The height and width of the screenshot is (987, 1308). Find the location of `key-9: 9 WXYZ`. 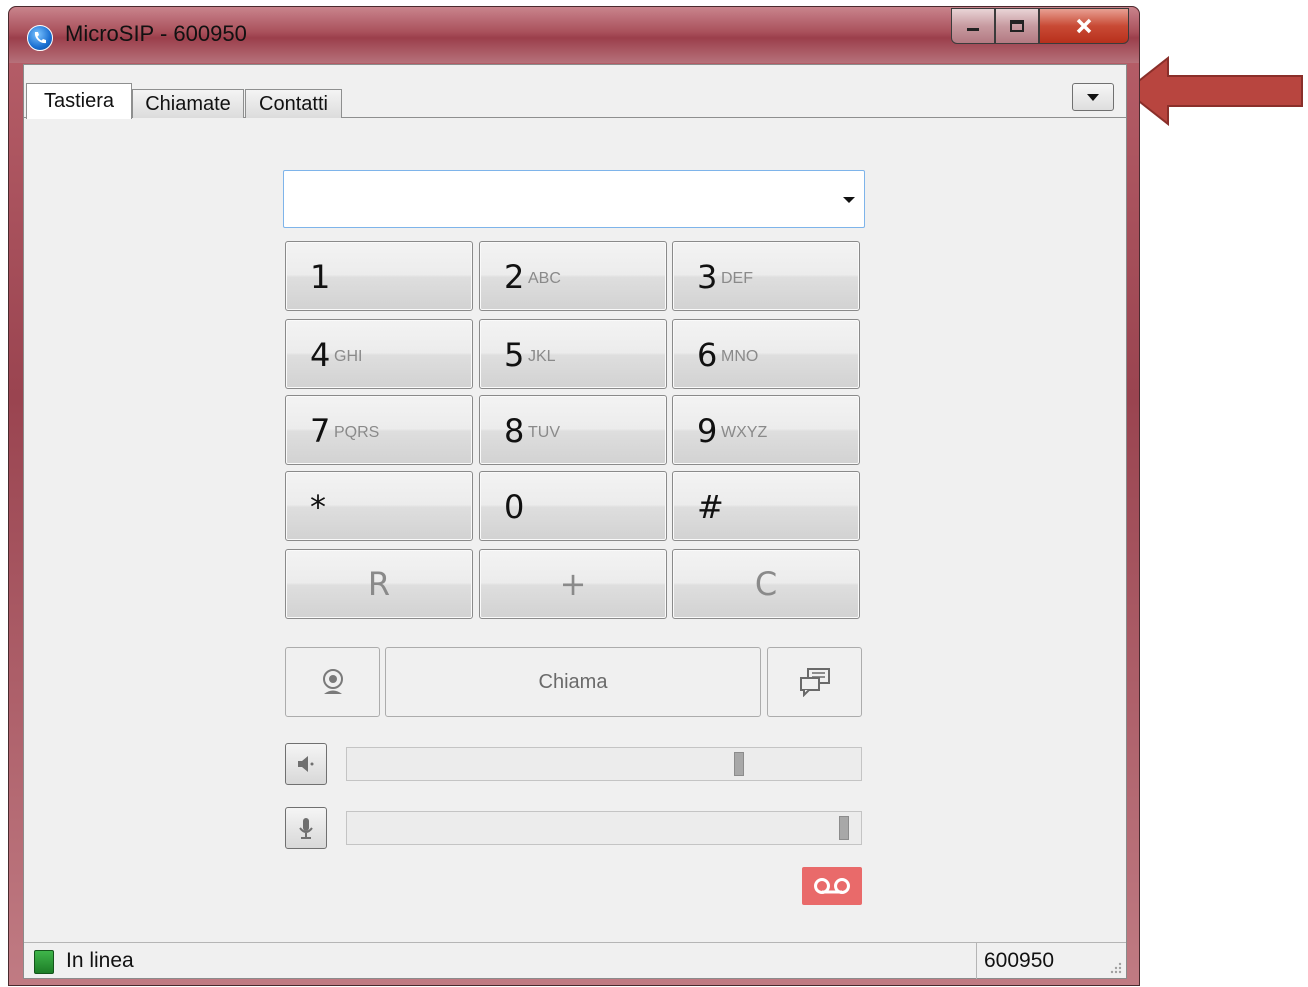

key-9: 9 WXYZ is located at coordinates (766, 430).